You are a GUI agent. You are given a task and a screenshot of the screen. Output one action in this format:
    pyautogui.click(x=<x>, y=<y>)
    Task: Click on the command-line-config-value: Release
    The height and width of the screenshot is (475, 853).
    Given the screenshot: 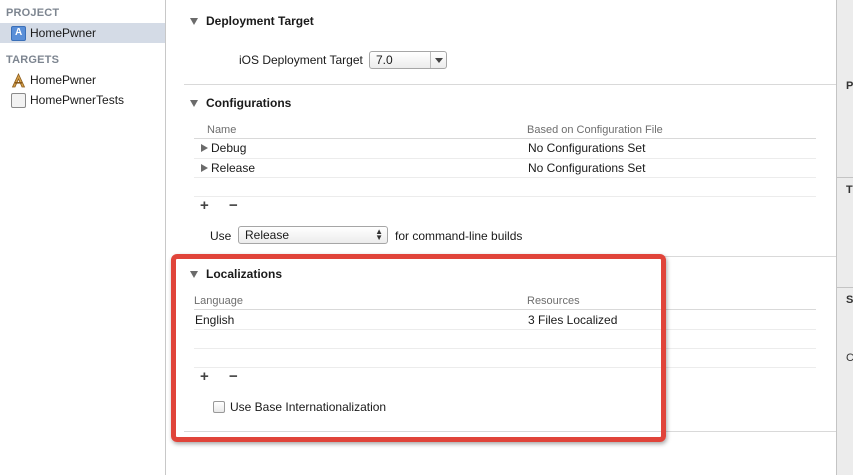 What is the action you would take?
    pyautogui.click(x=267, y=235)
    